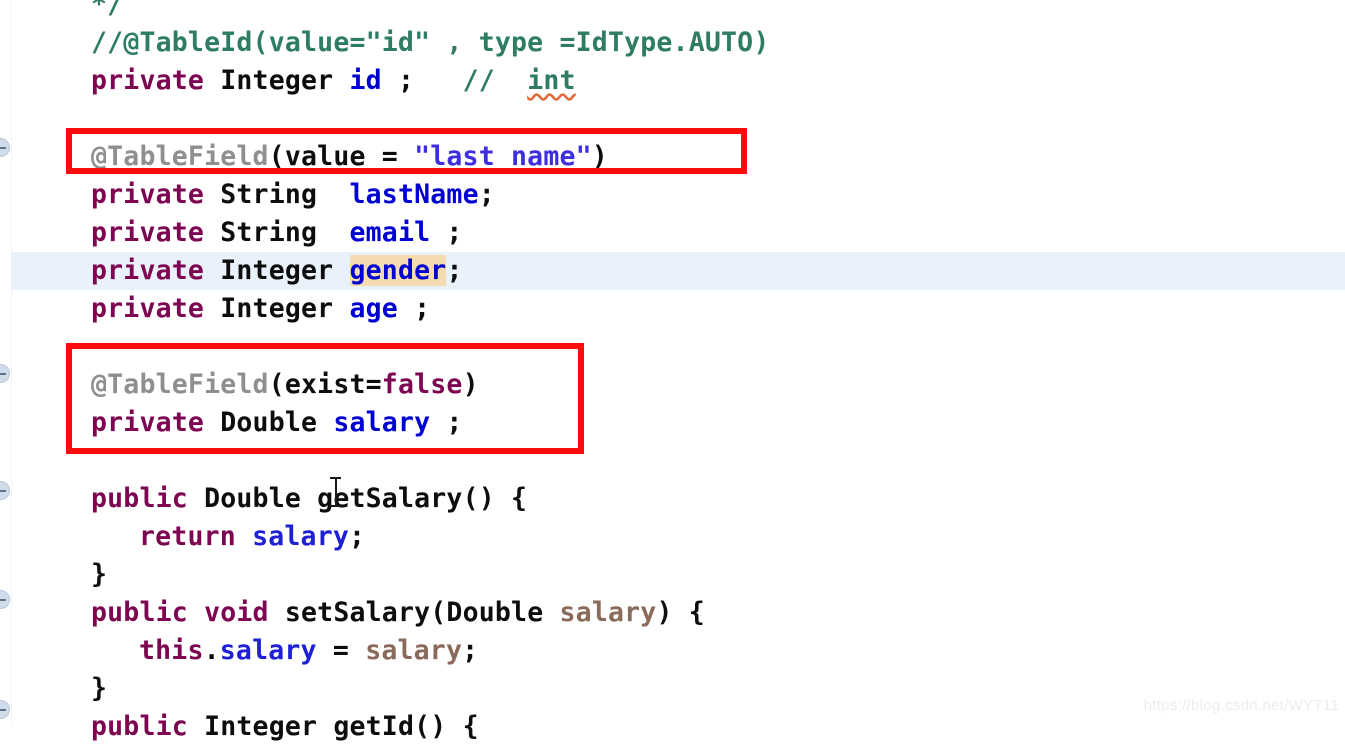 This screenshot has height=746, width=1345. What do you see at coordinates (398, 270) in the screenshot?
I see `token-identifier-highlighted: gender` at bounding box center [398, 270].